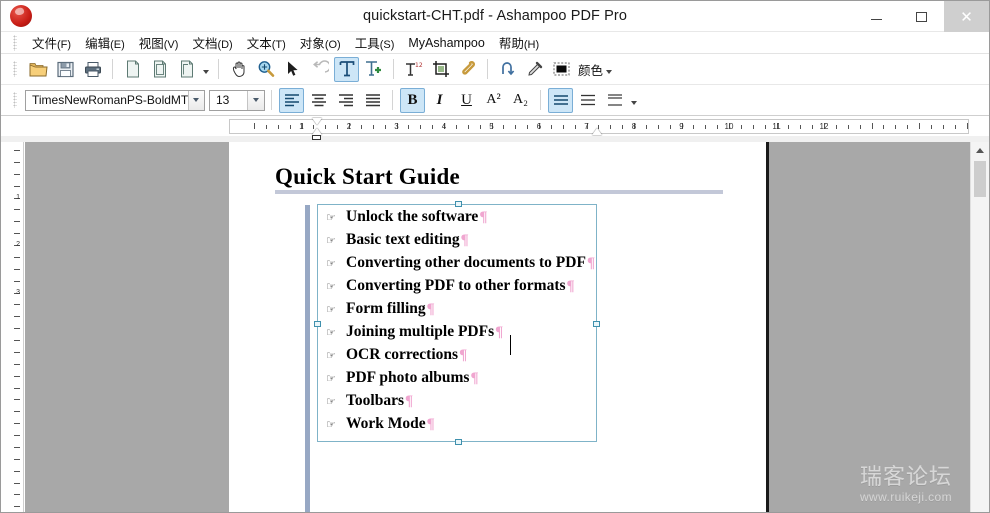 Image resolution: width=990 pixels, height=513 pixels. Describe the element at coordinates (609, 69) in the screenshot. I see `color-chevron-down-icon` at that location.